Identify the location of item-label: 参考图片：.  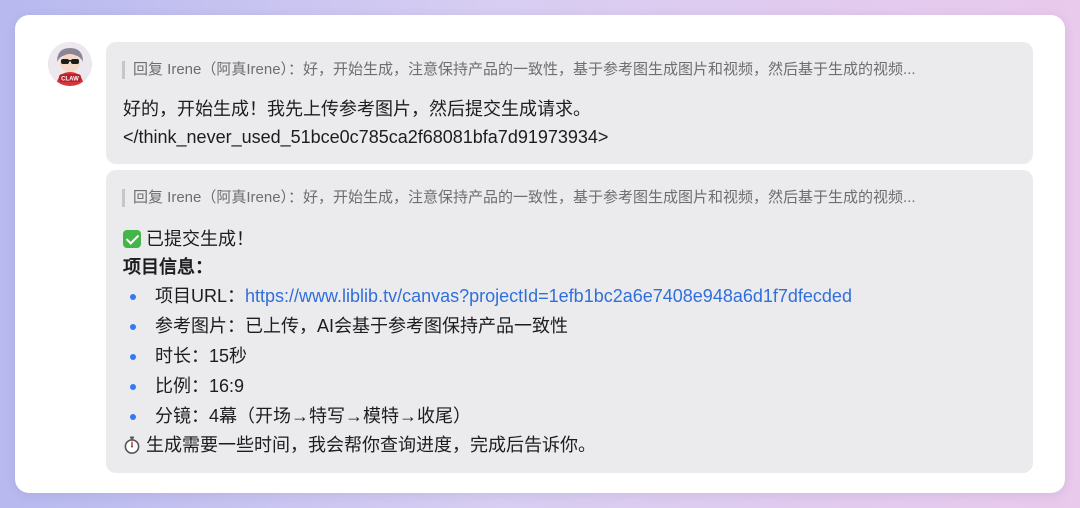
(200, 326).